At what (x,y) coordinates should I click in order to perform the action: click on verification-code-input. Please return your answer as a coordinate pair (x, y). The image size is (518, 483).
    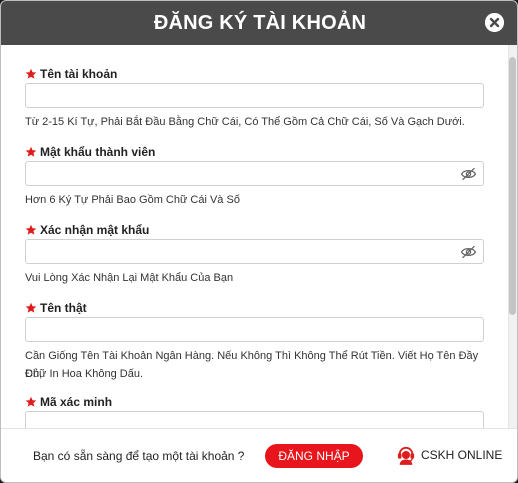
    Looking at the image, I should click on (254, 419).